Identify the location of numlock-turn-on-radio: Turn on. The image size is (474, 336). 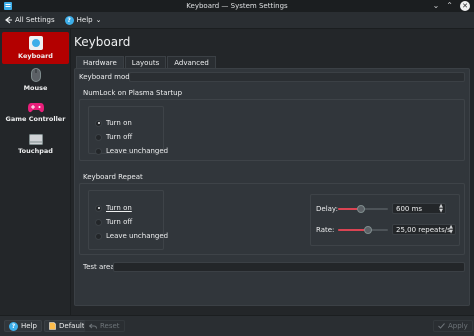
(113, 123).